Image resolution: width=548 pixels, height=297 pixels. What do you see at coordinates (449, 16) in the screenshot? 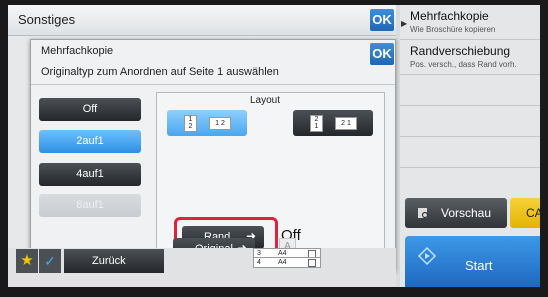
I see `right-panel-item-title: Mehrfachkopie` at bounding box center [449, 16].